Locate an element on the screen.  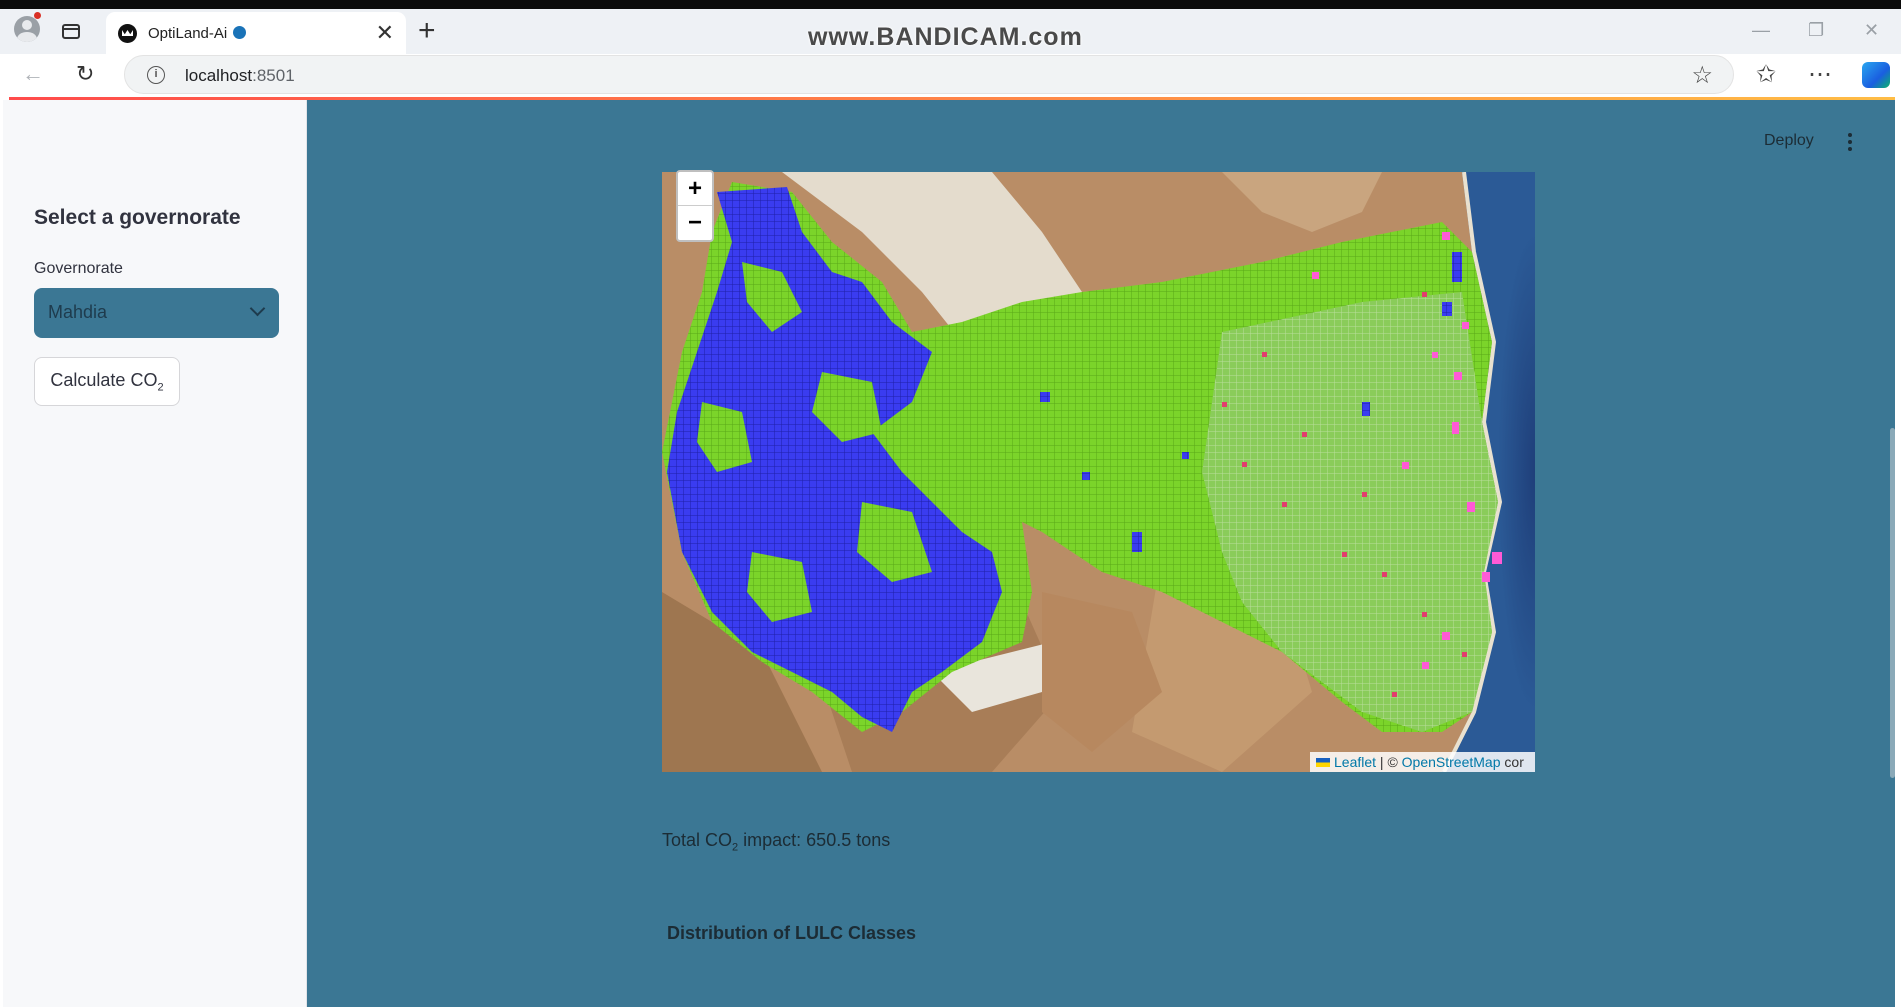
copilot-icon is located at coordinates (1876, 75).